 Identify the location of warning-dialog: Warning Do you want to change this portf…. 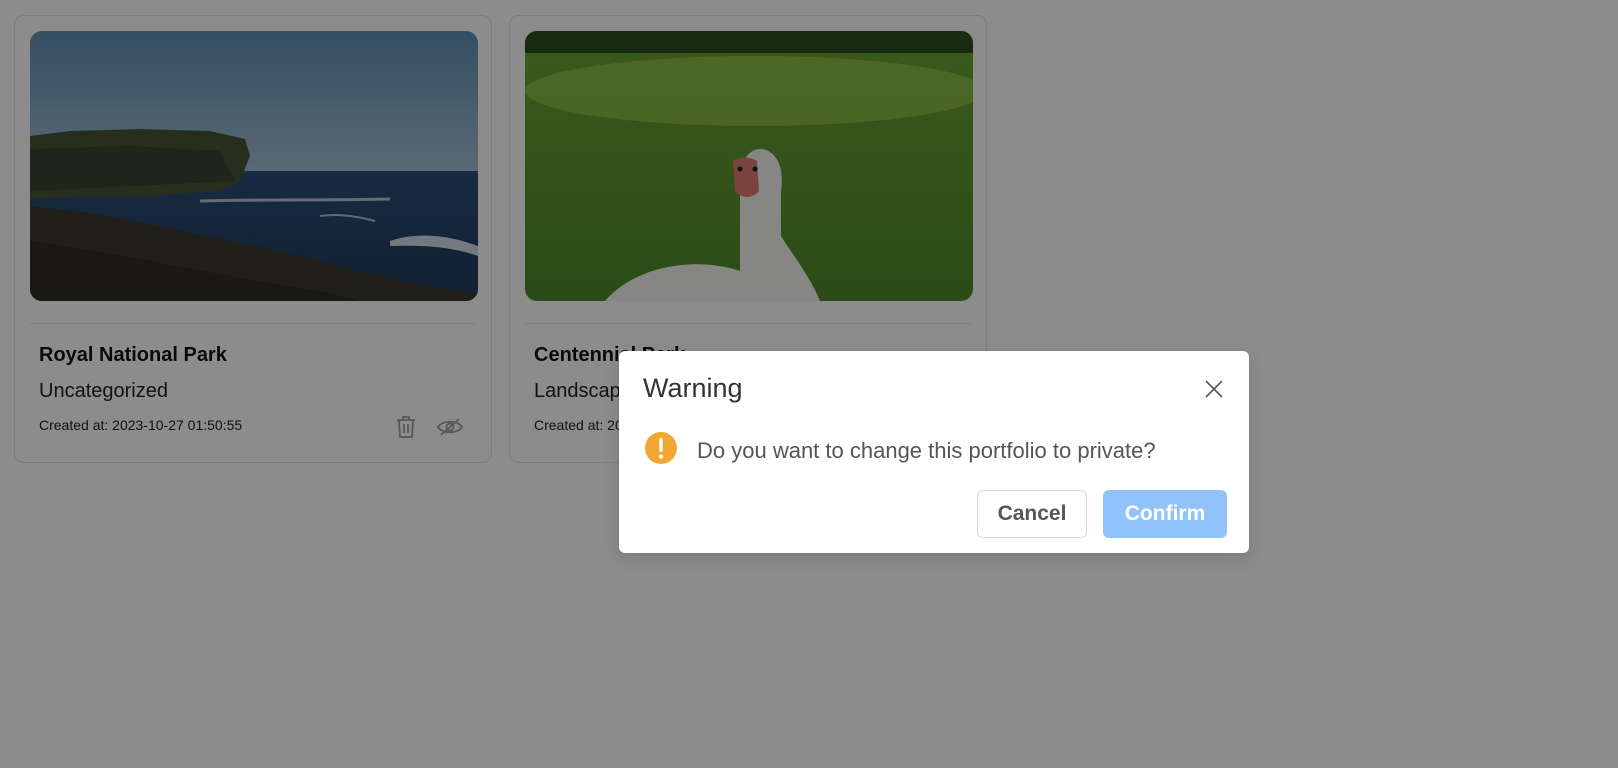
(934, 452).